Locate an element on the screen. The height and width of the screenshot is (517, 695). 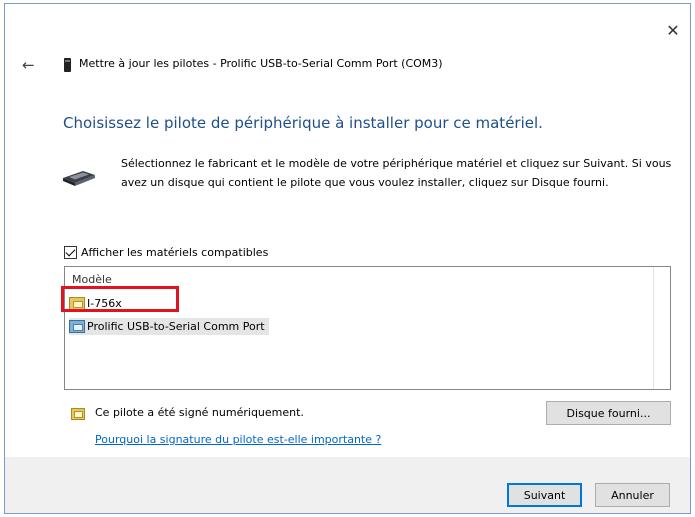
list-item-label: I-756x is located at coordinates (104, 303).